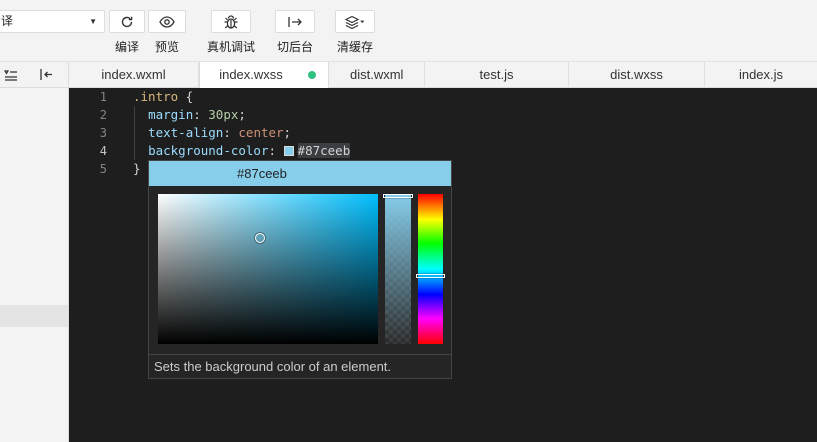  What do you see at coordinates (103, 97) in the screenshot?
I see `line-number: 1` at bounding box center [103, 97].